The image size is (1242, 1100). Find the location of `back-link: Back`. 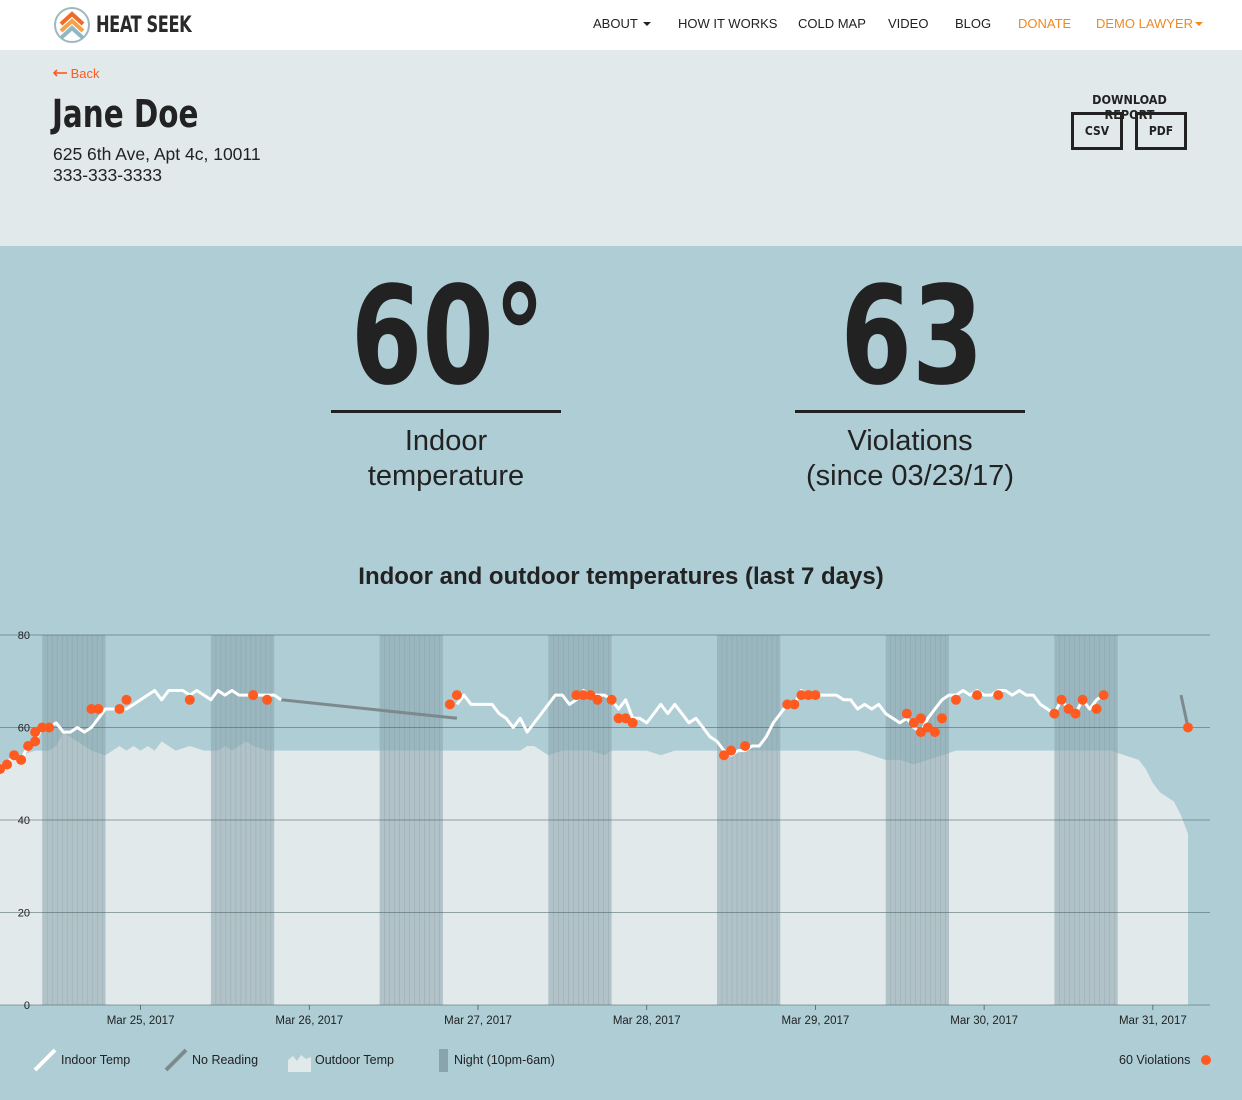

back-link: Back is located at coordinates (76, 73).